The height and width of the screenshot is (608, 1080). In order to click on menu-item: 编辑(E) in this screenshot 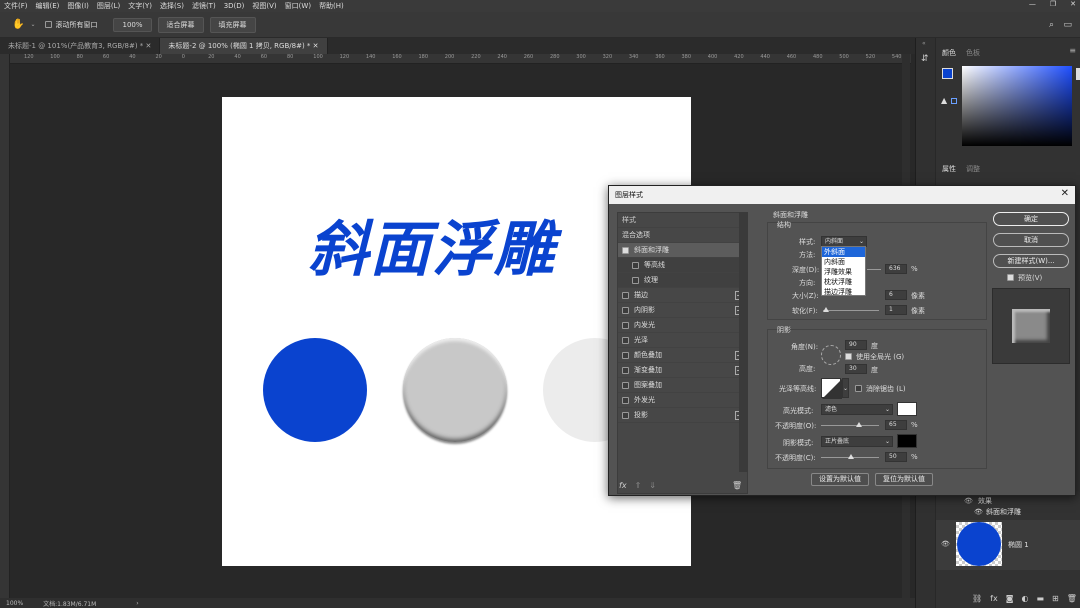, I will do `click(48, 6)`.